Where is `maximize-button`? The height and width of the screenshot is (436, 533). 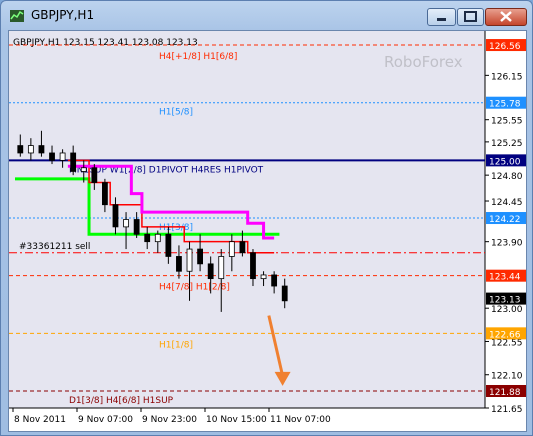 maximize-button is located at coordinates (470, 17).